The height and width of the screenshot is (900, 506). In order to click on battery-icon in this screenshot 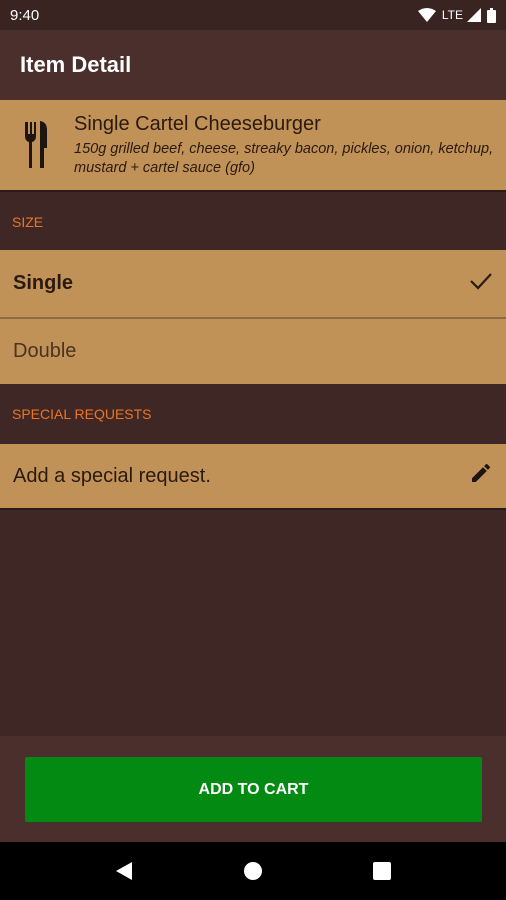, I will do `click(491, 15)`.